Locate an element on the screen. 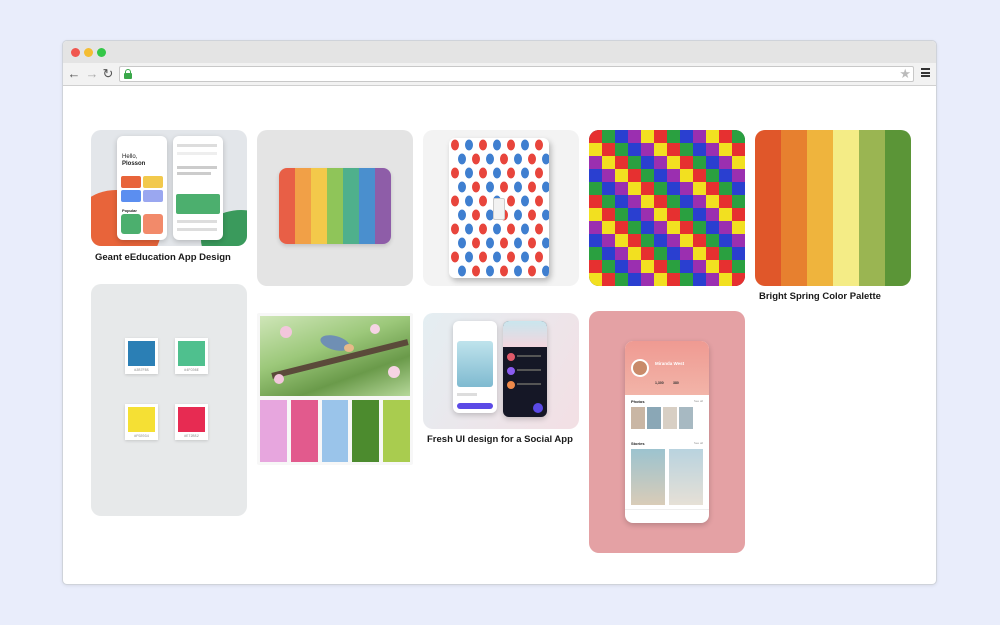 The image size is (1000, 625). browser-toolbar: ← → ↻ ★ is located at coordinates (499, 74).